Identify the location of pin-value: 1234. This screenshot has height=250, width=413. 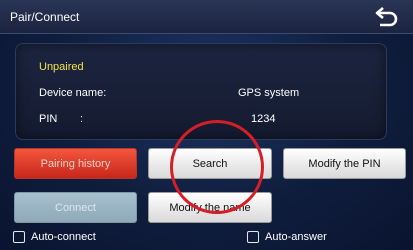
(263, 119).